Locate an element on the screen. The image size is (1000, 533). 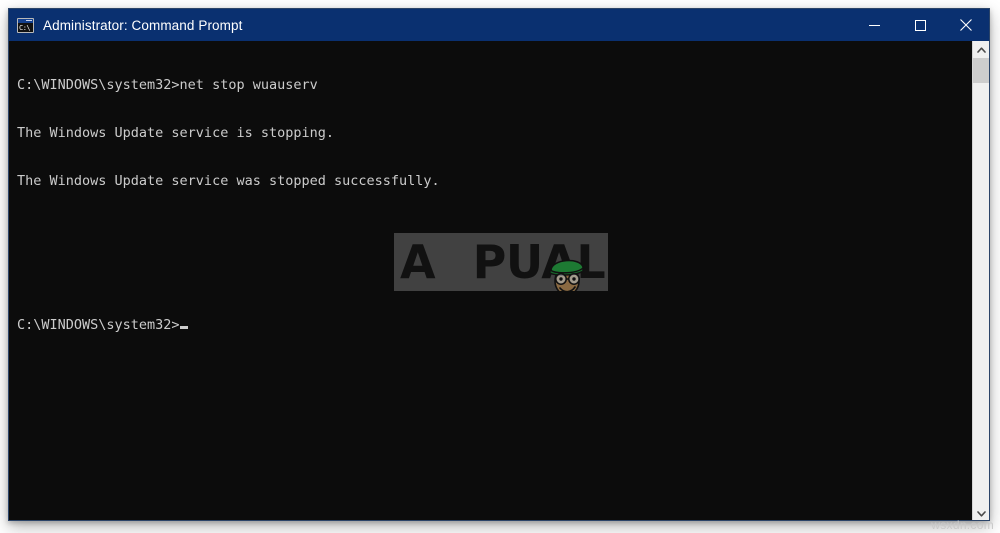
console-line-status-1: The Windows Update service is stopping. is located at coordinates (175, 133).